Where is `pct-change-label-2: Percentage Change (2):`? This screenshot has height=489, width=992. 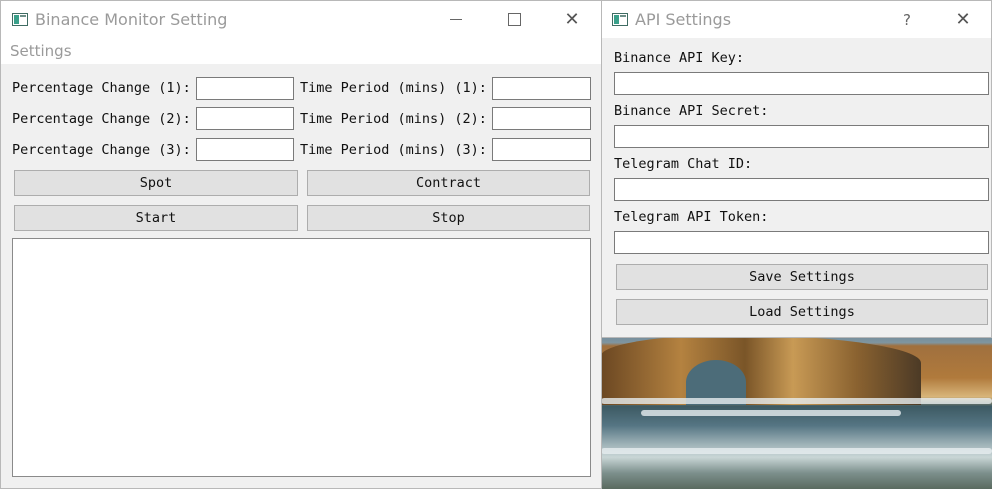
pct-change-label-2: Percentage Change (2): is located at coordinates (101, 119).